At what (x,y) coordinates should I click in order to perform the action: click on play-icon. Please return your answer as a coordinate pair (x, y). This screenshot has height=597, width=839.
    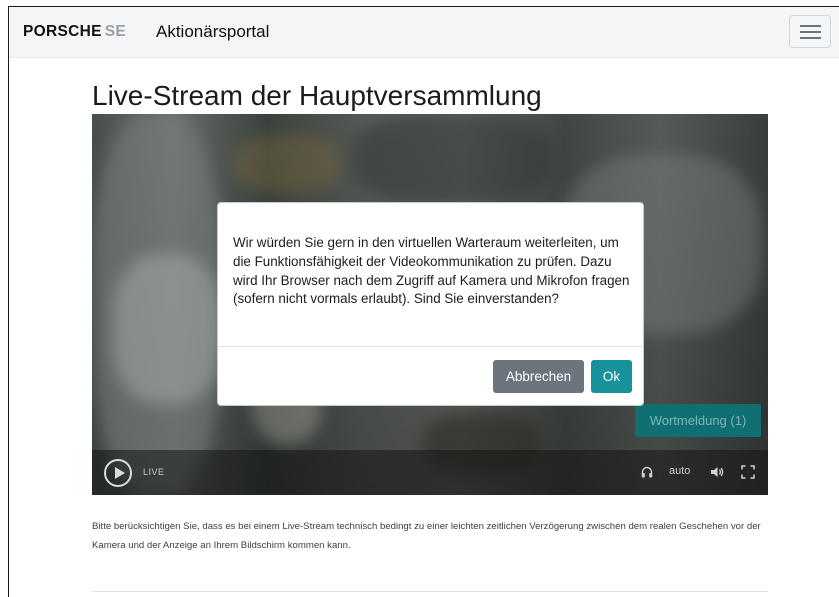
    Looking at the image, I should click on (118, 473).